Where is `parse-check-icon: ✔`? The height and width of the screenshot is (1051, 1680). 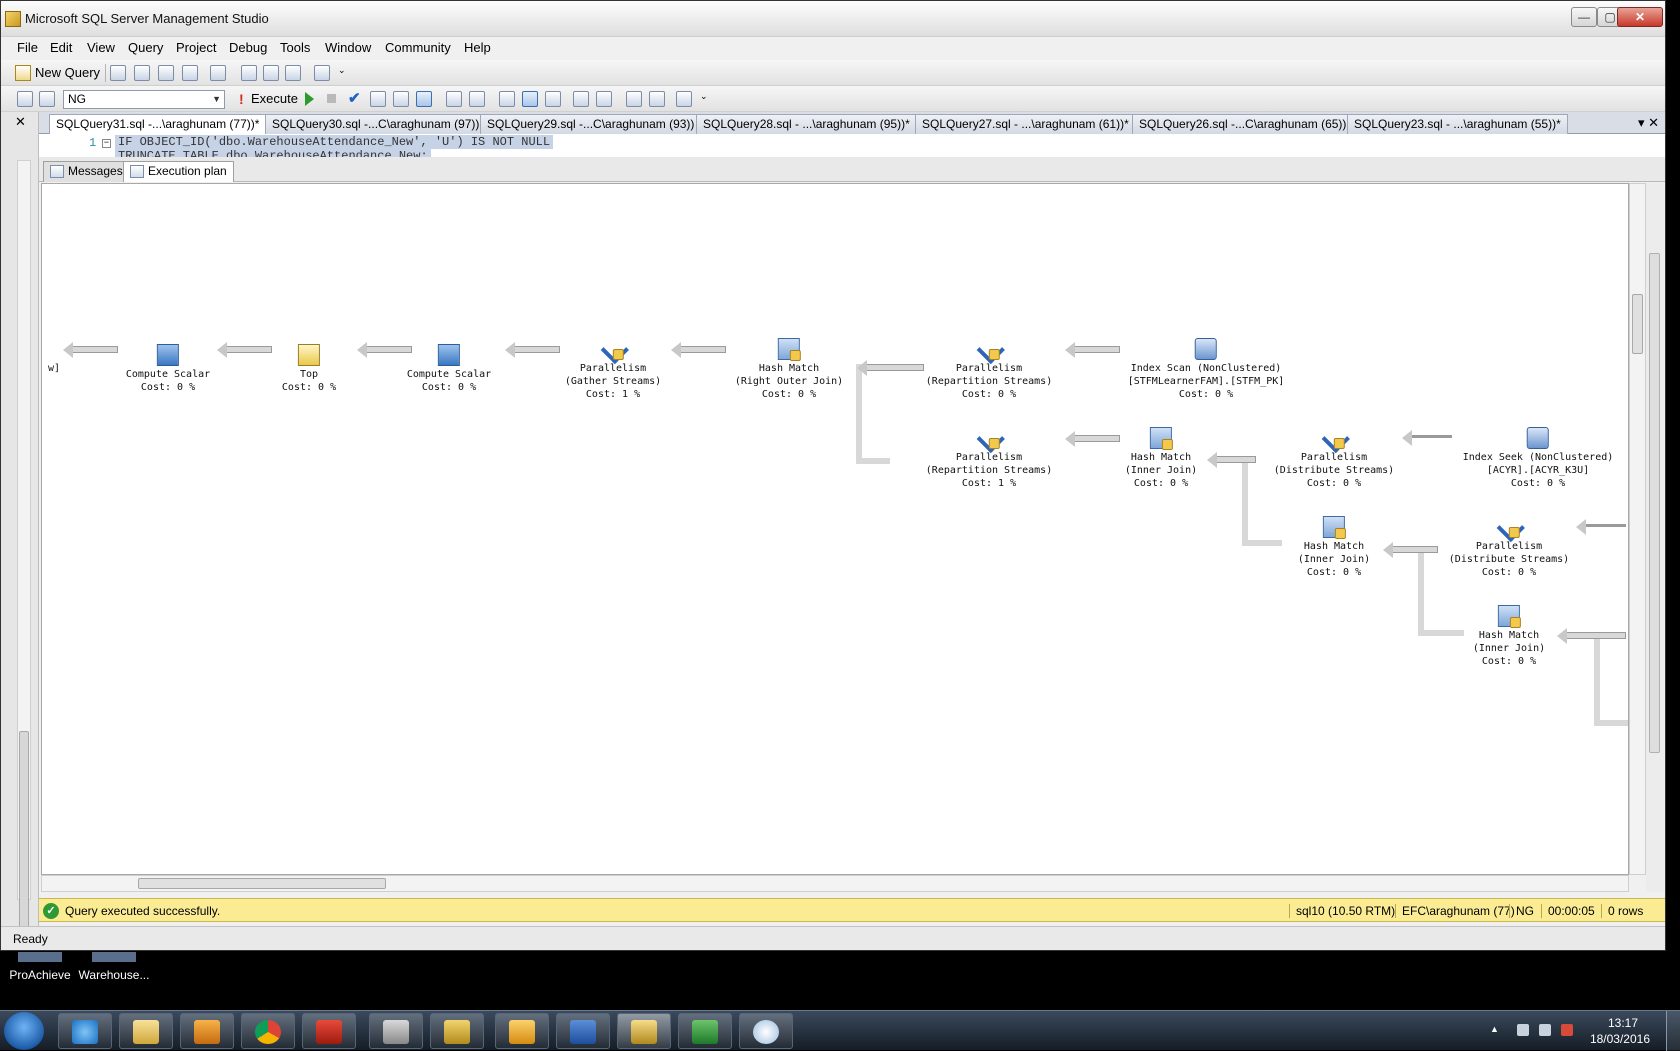
parse-check-icon: ✔ is located at coordinates (354, 98).